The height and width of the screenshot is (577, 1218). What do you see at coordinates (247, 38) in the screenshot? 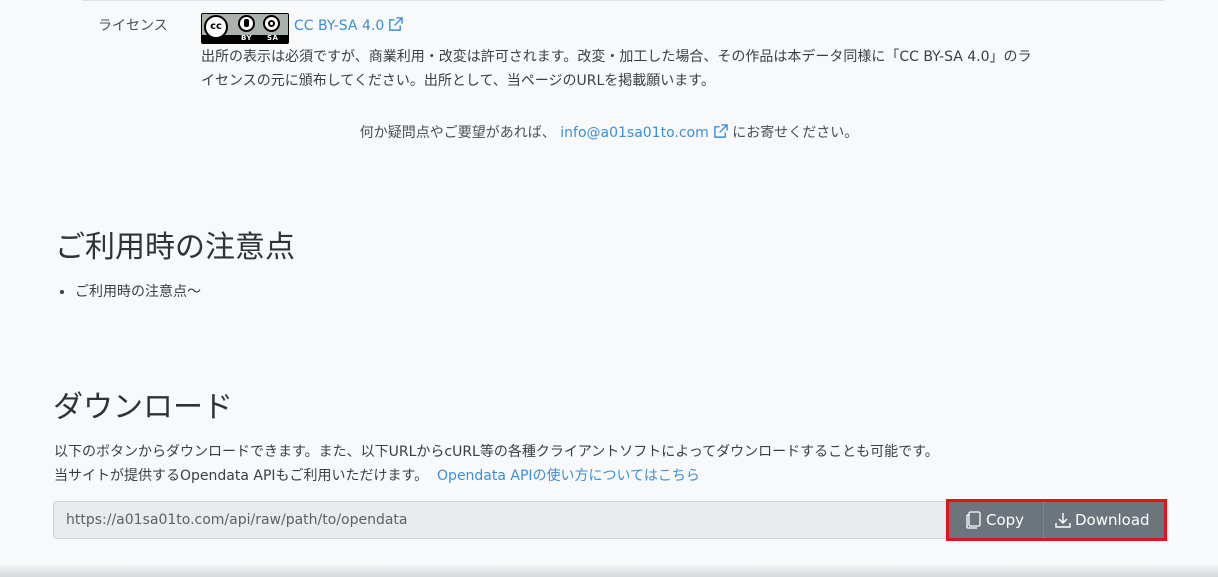
I see `badge-by-text: BY` at bounding box center [247, 38].